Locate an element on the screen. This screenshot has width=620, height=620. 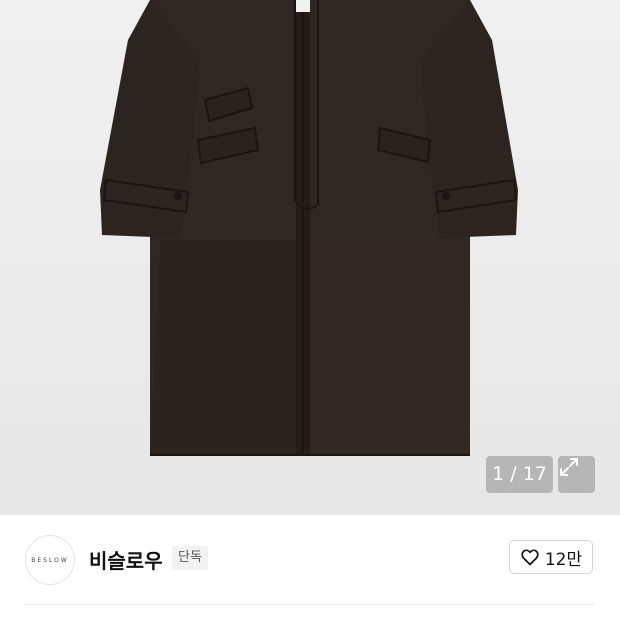
heart-outline-icon is located at coordinates (530, 557).